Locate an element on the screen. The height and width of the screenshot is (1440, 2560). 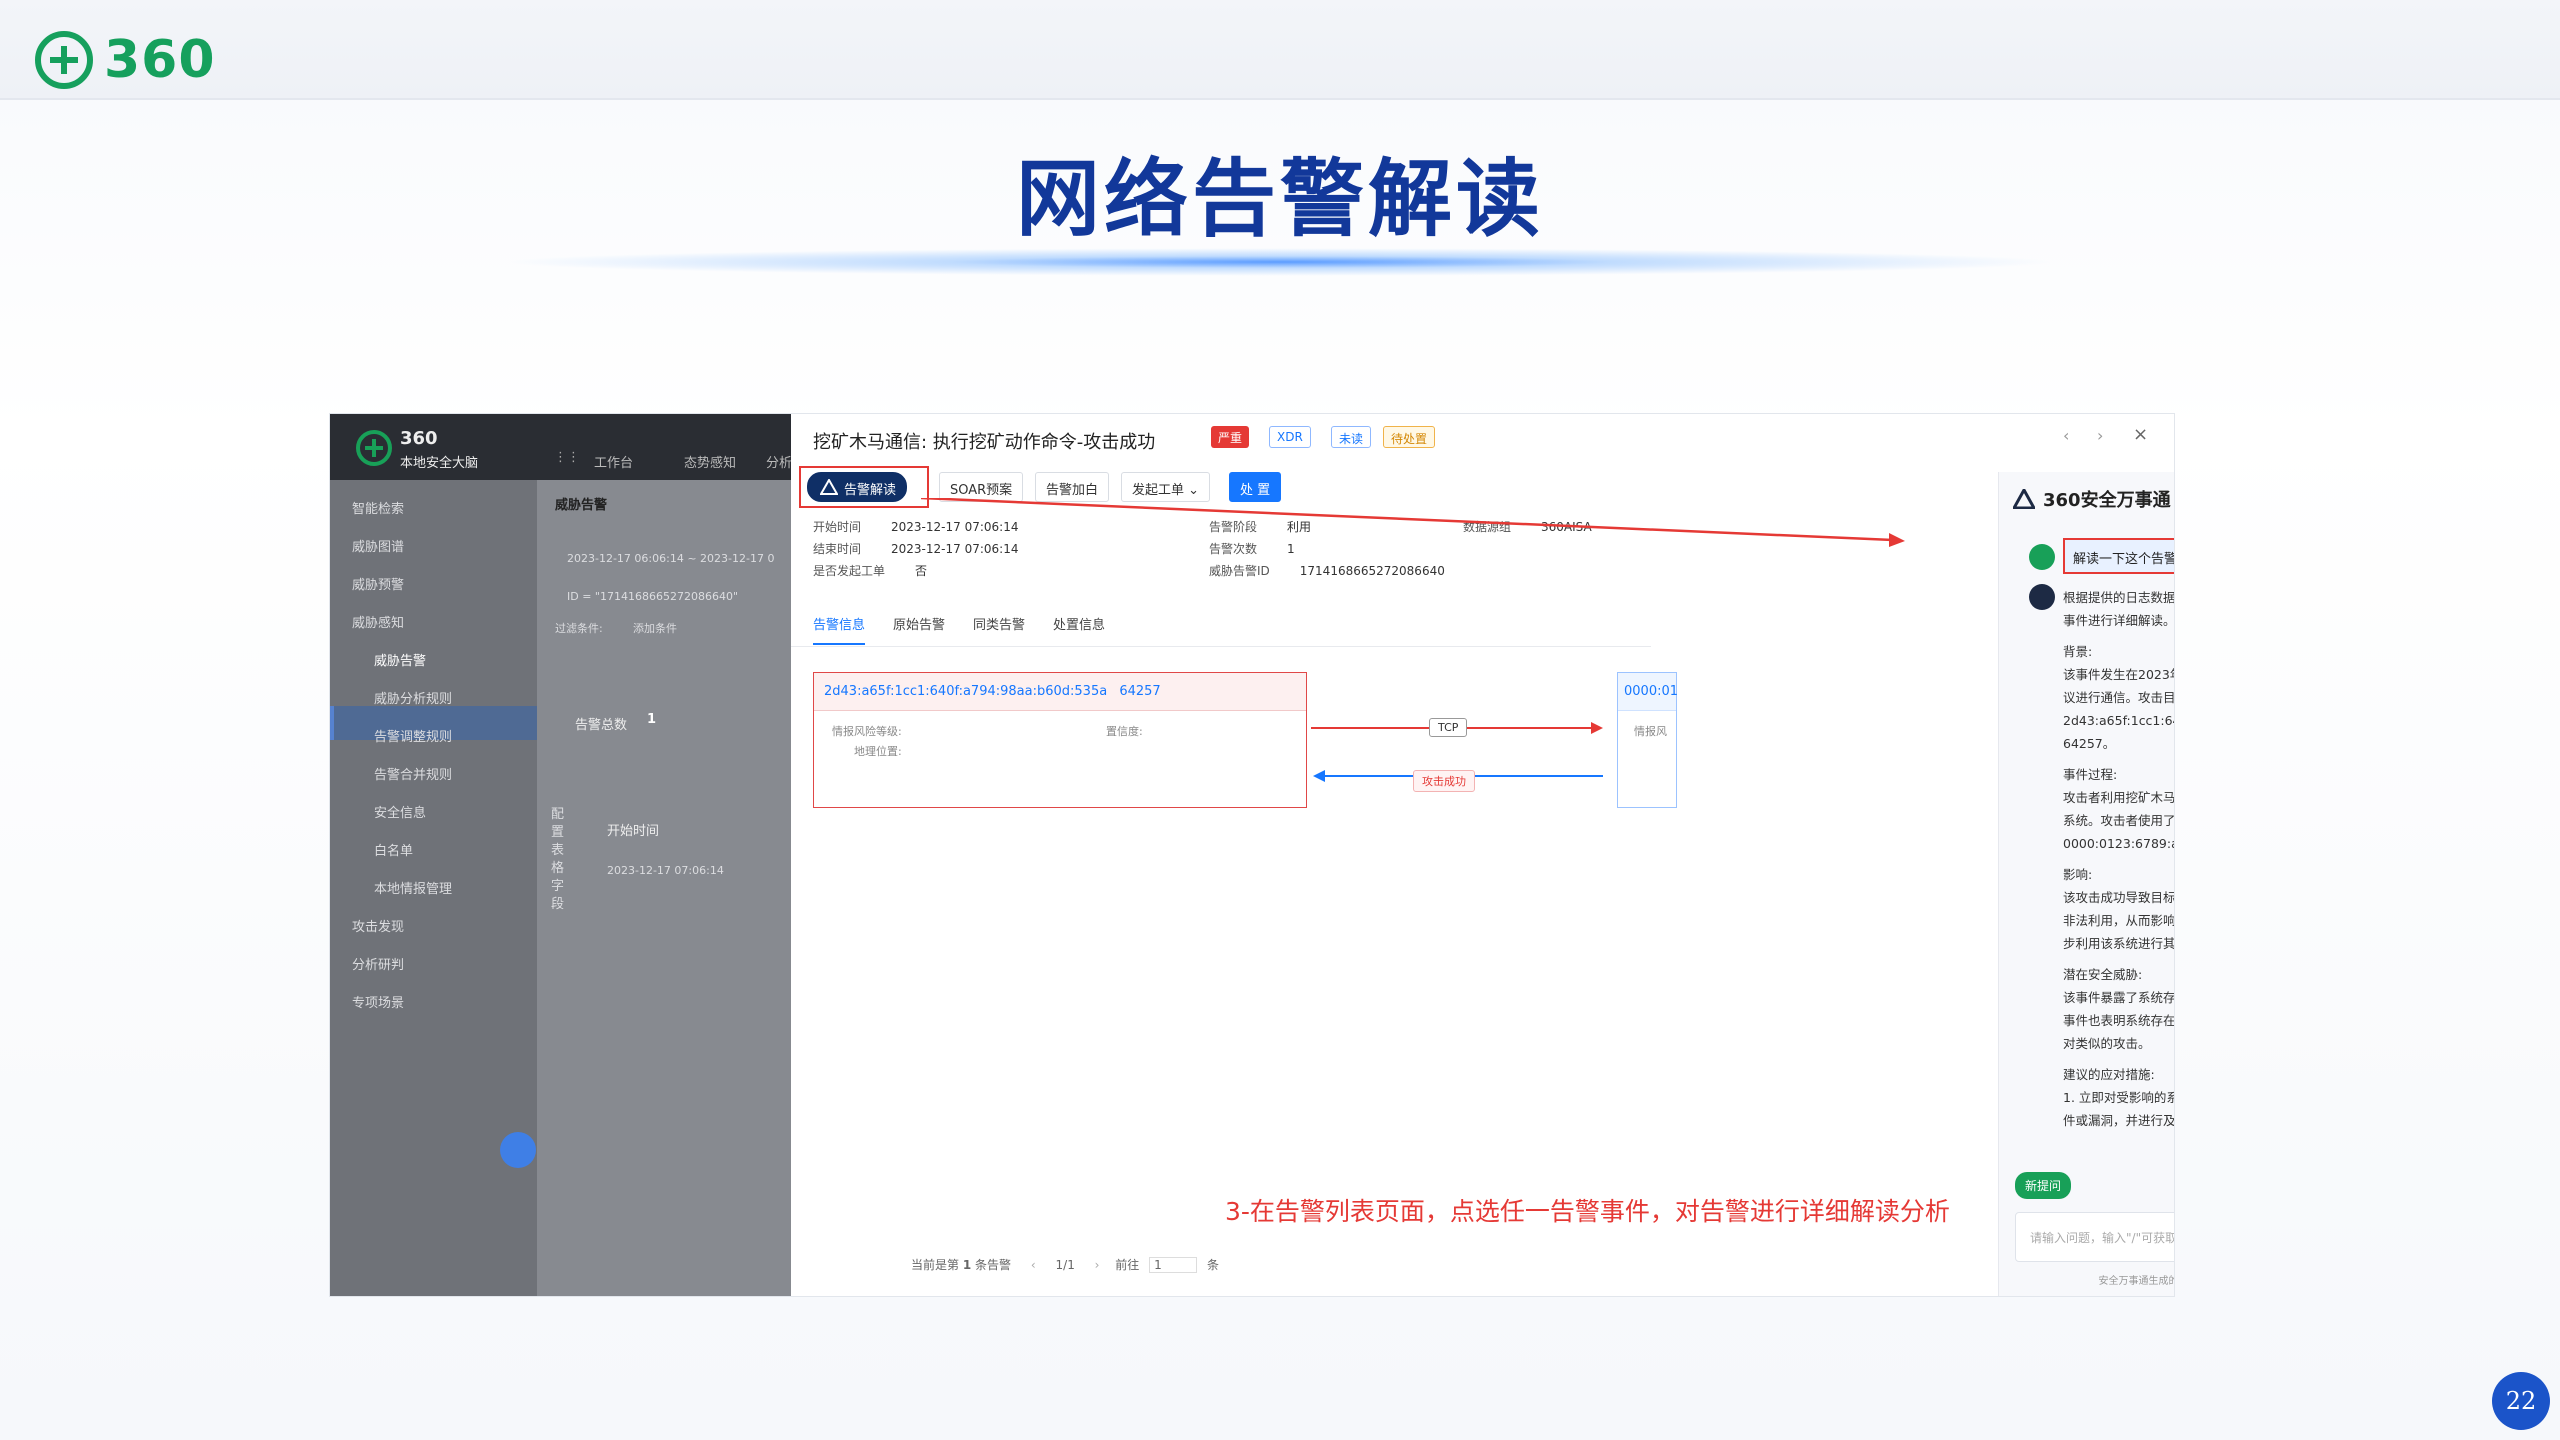
answer-heading-background: 背景: is located at coordinates (2078, 651).